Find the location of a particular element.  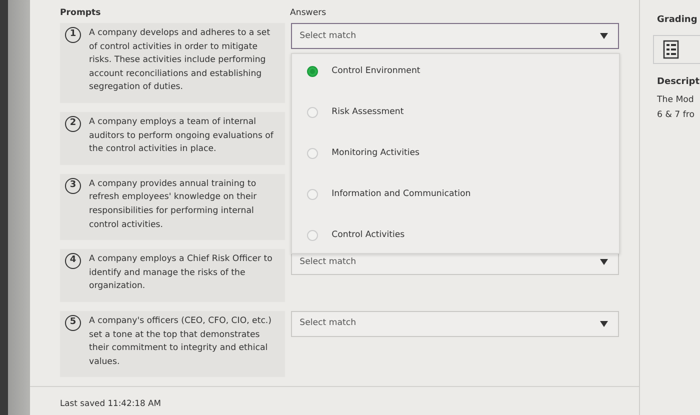

dropdown-option: Risk Assessment is located at coordinates (462, 112).